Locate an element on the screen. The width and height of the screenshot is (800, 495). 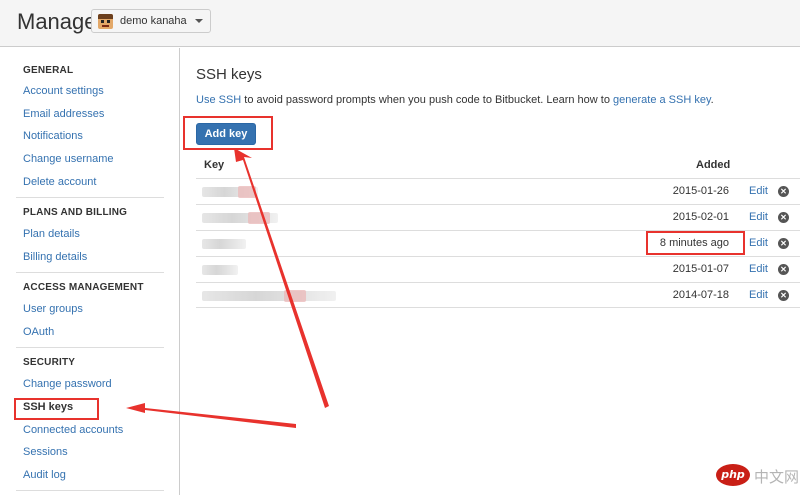
added-date: 2014-07-18 is located at coordinates (700, 295).